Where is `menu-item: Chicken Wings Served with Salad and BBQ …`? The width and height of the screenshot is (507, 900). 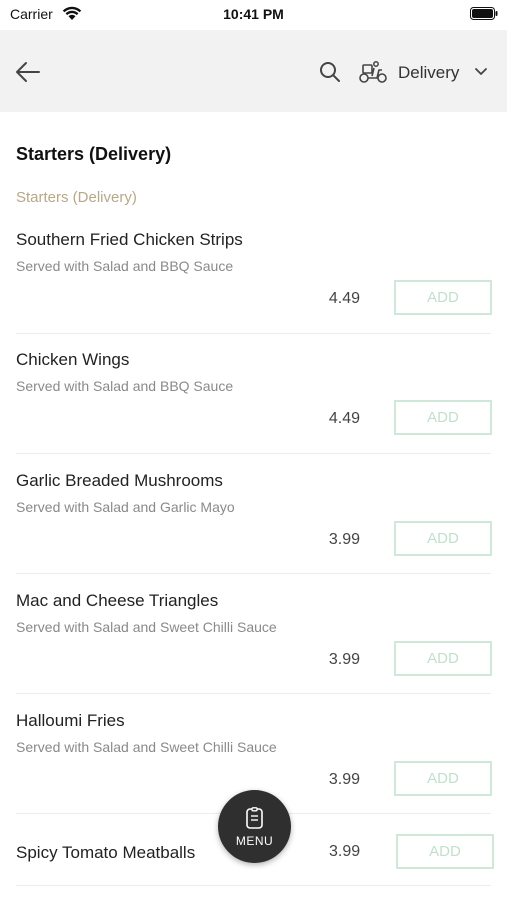 menu-item: Chicken Wings Served with Salad and BBQ … is located at coordinates (253, 410).